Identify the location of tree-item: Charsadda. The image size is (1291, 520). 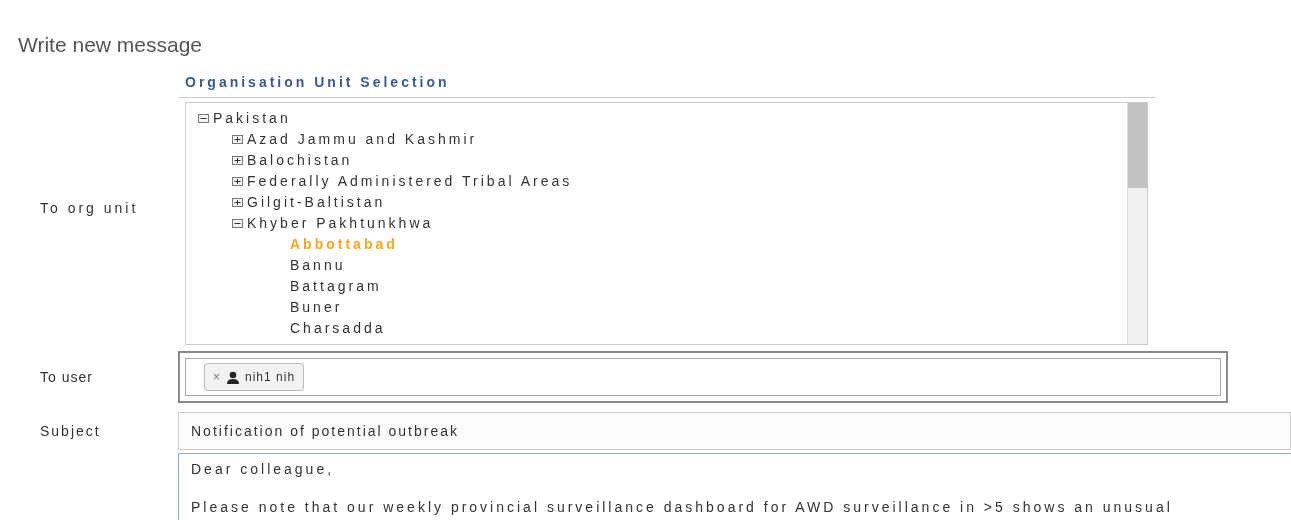
(338, 328).